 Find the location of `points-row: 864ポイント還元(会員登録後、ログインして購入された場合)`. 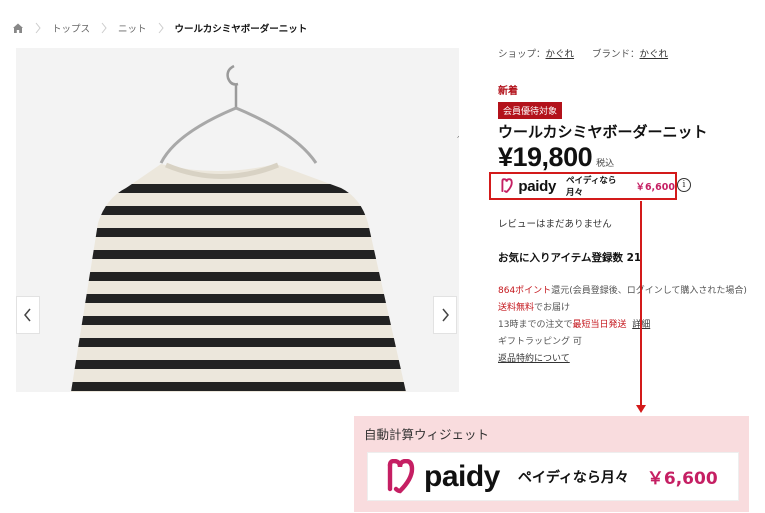

points-row: 864ポイント還元(会員登録後、ログインして購入された場合) is located at coordinates (629, 291).